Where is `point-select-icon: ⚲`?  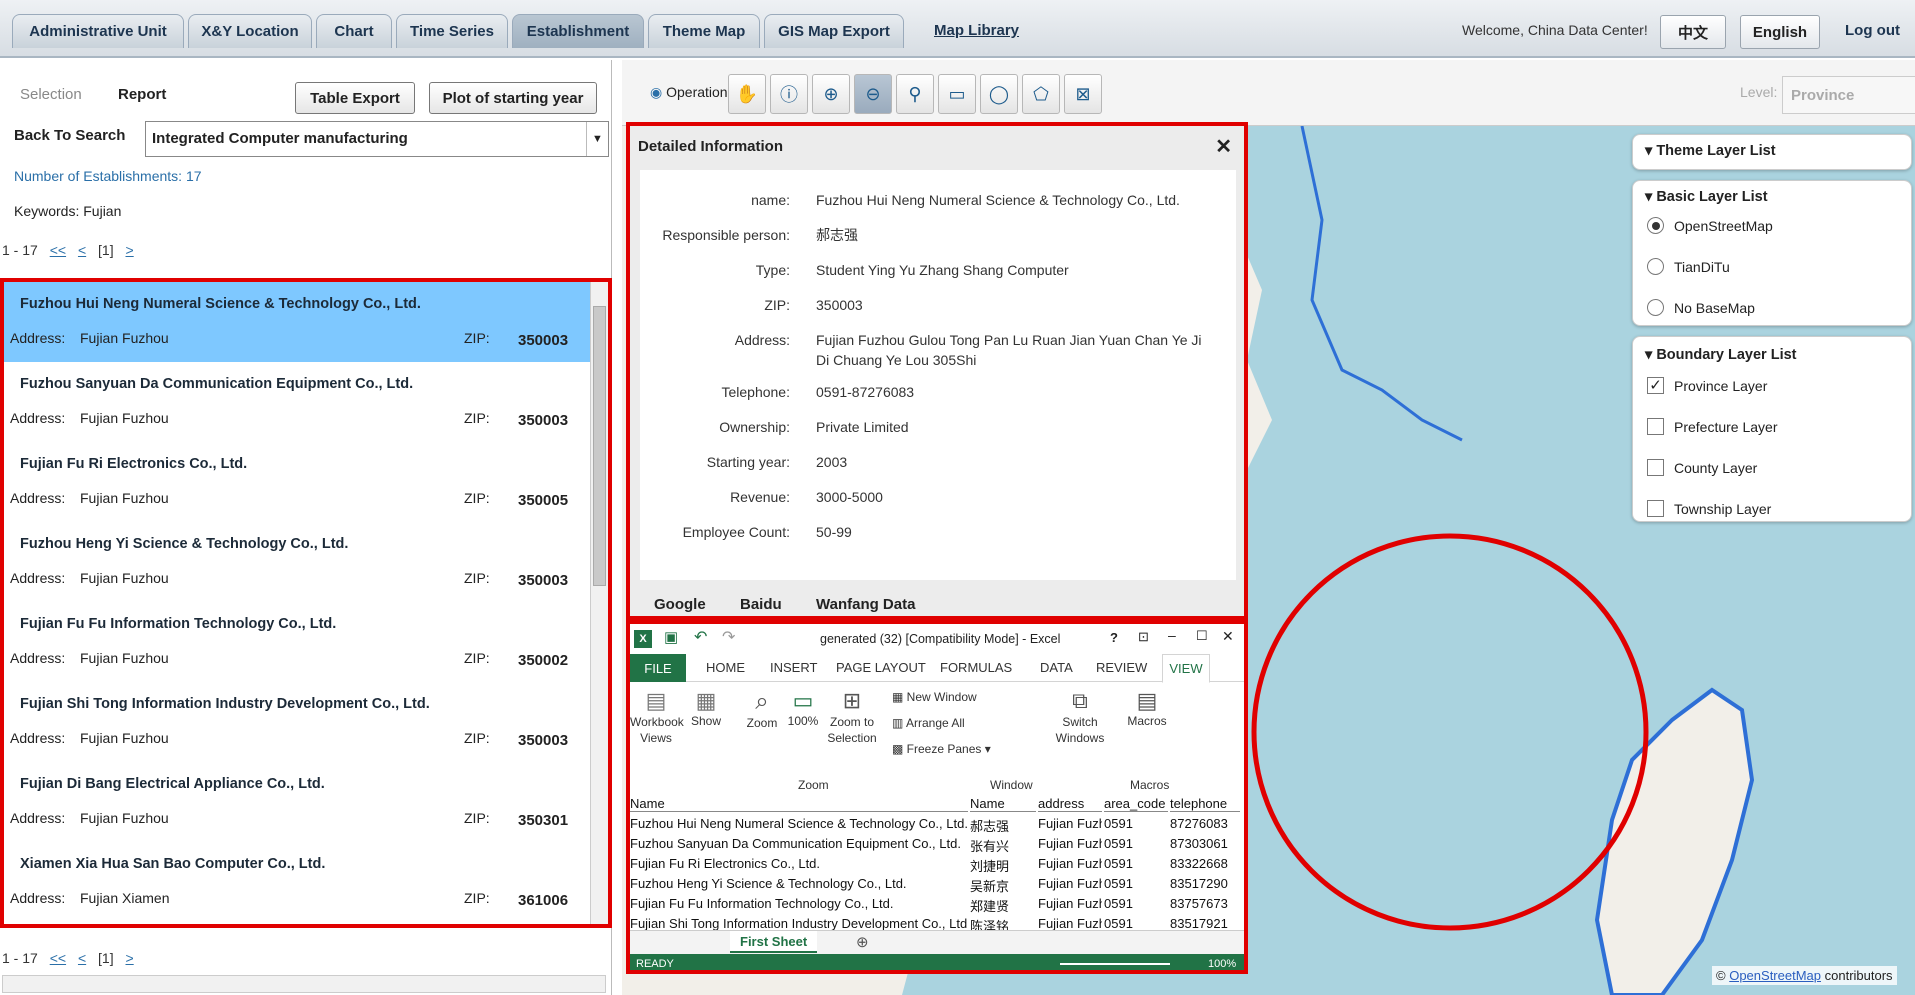
point-select-icon: ⚲ is located at coordinates (915, 94).